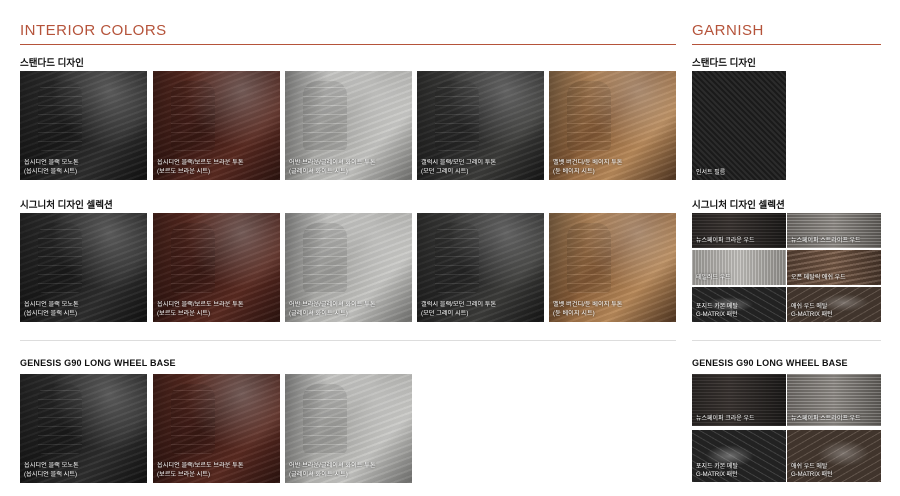 The height and width of the screenshot is (496, 900). What do you see at coordinates (66, 205) in the screenshot?
I see `interior-signature-heading: 시그니처 디자인 셀렉션` at bounding box center [66, 205].